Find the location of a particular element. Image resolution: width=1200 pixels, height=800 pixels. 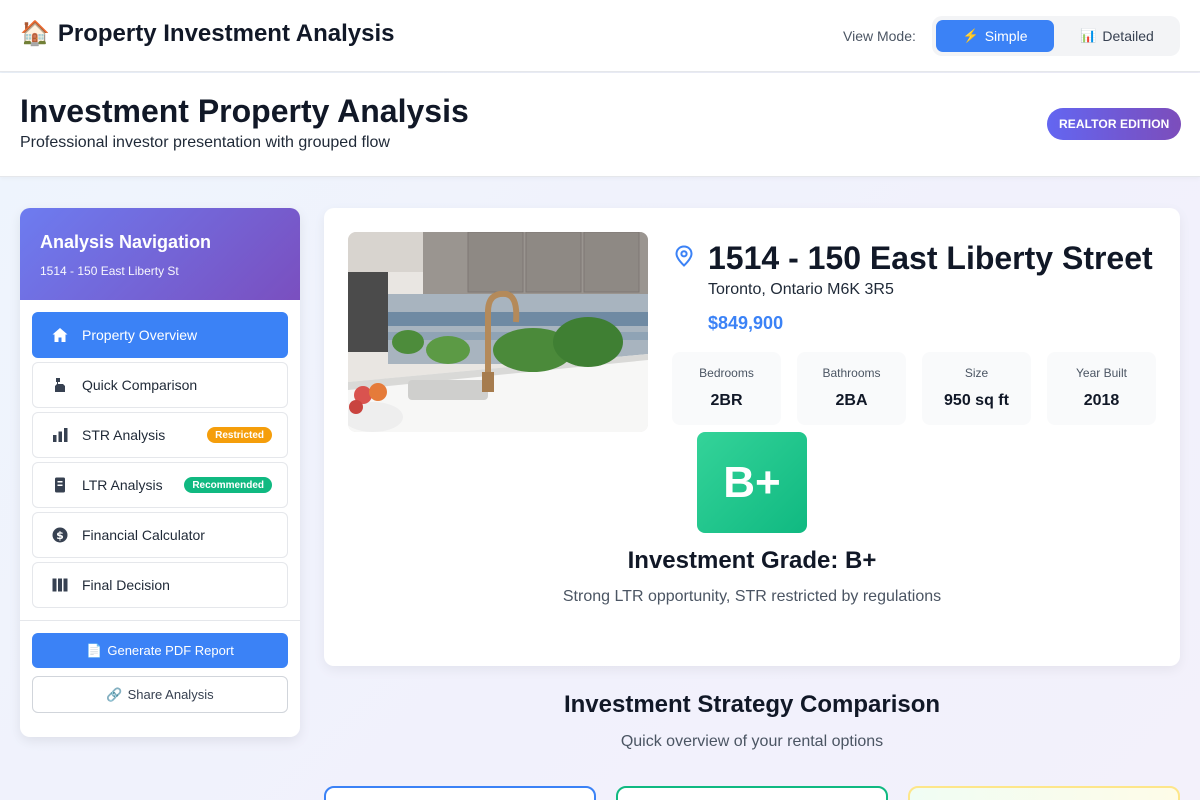

sidebar-item-label: Financial Calculator is located at coordinates (143, 535).